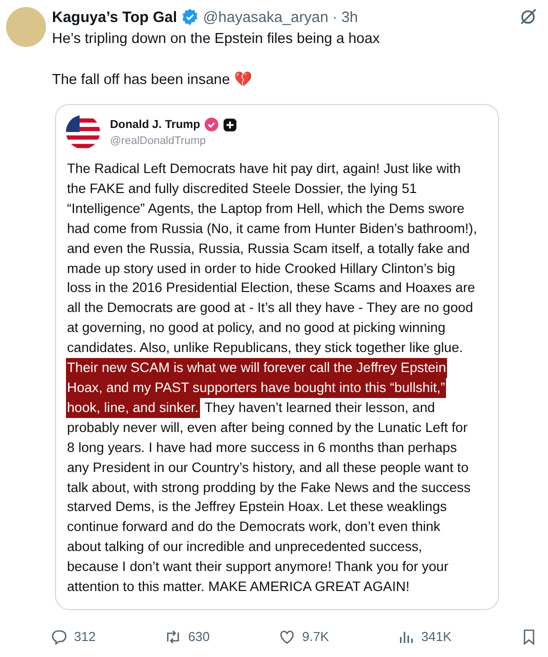 This screenshot has height=657, width=548. I want to click on highlighted-text: hook, line, and sinker., so click(133, 408).